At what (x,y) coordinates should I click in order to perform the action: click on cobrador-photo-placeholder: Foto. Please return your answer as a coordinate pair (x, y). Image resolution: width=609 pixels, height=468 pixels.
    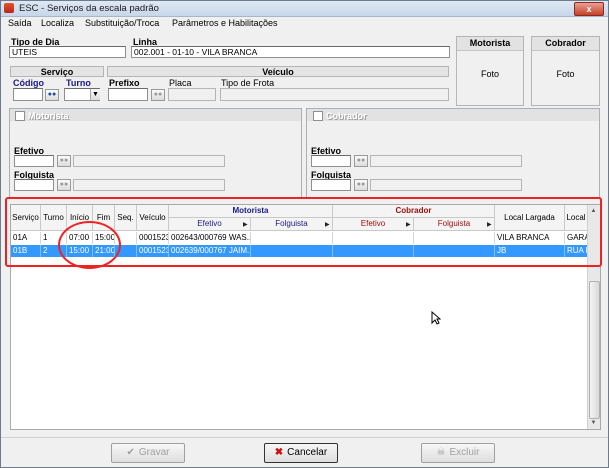
    Looking at the image, I should click on (565, 74).